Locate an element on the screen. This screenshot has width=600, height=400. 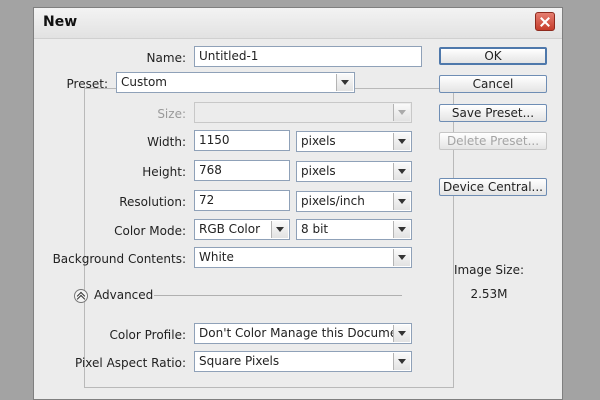
image-size-label: Image Size: is located at coordinates (489, 270).